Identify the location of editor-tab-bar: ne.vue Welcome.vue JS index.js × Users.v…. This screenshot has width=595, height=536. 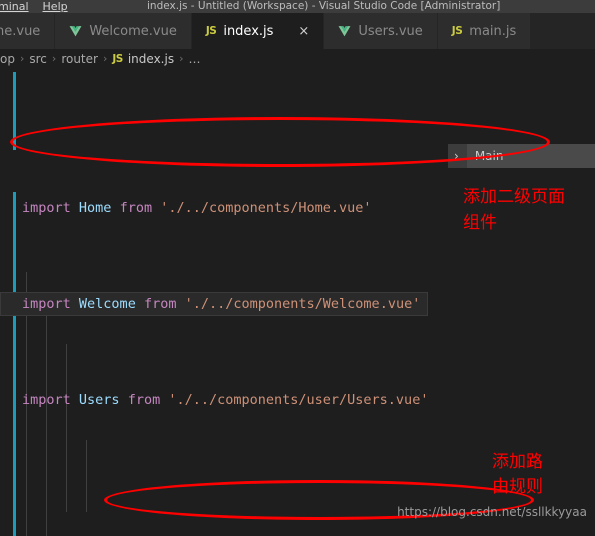
(297, 31).